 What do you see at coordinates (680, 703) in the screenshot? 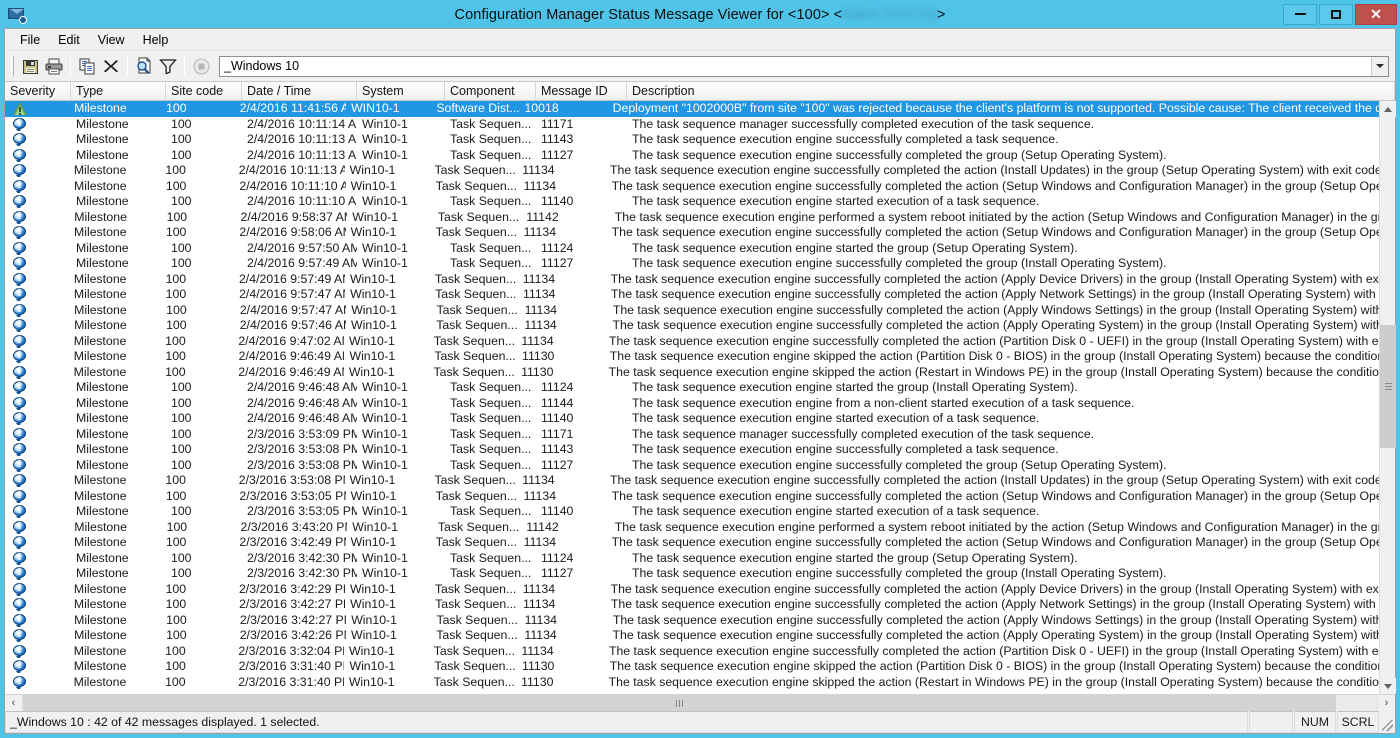
I see `horizontal-scroll-thumb` at bounding box center [680, 703].